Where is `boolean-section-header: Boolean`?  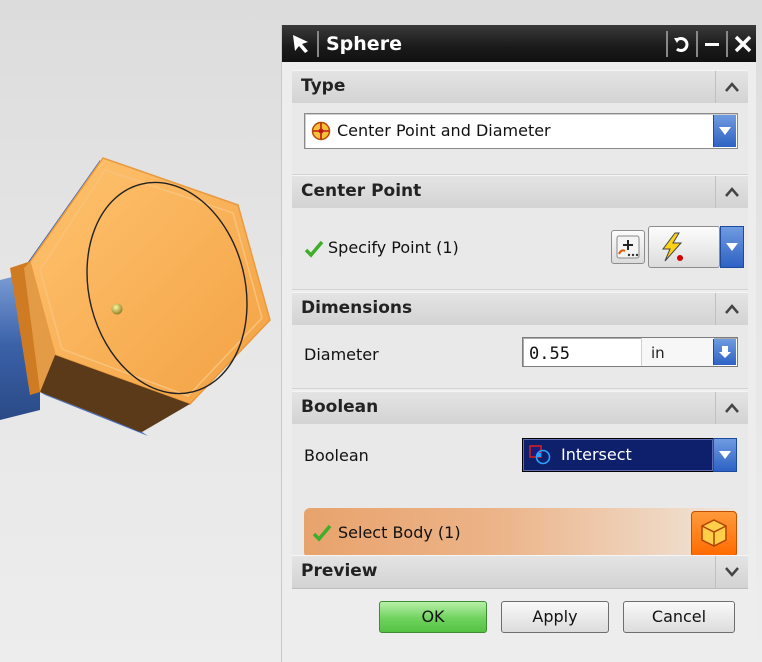
boolean-section-header: Boolean is located at coordinates (520, 408).